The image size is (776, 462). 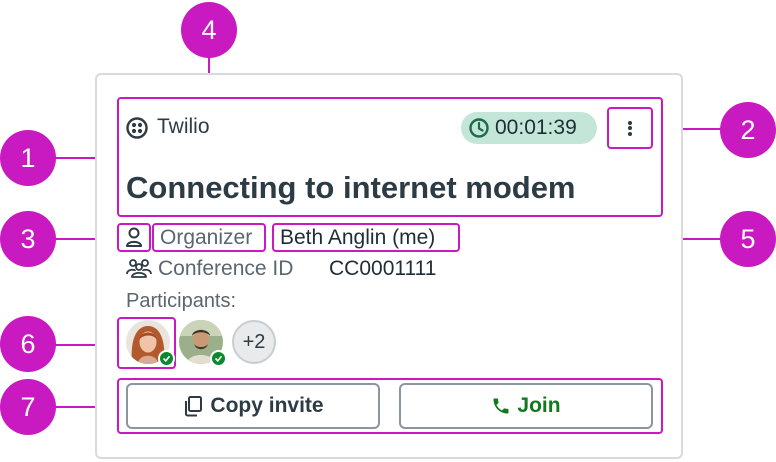 I want to click on callout-1: 1, so click(x=28, y=158).